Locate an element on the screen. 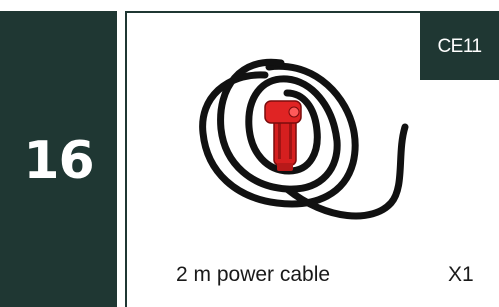 This screenshot has height=307, width=499. item-index-number: 16 is located at coordinates (58, 161).